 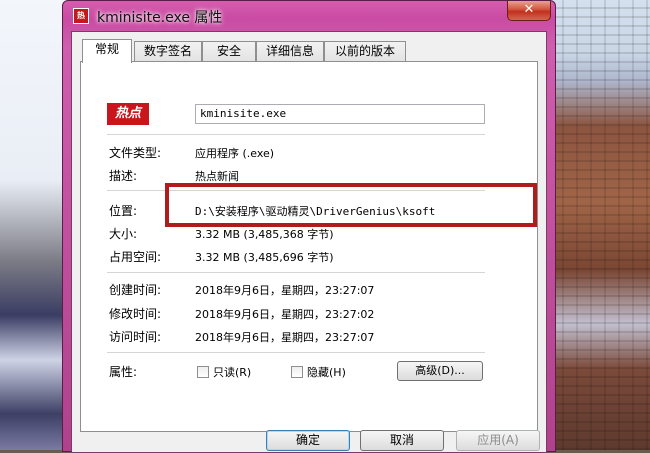 I want to click on app-logo-icon: 热点, so click(x=128, y=114).